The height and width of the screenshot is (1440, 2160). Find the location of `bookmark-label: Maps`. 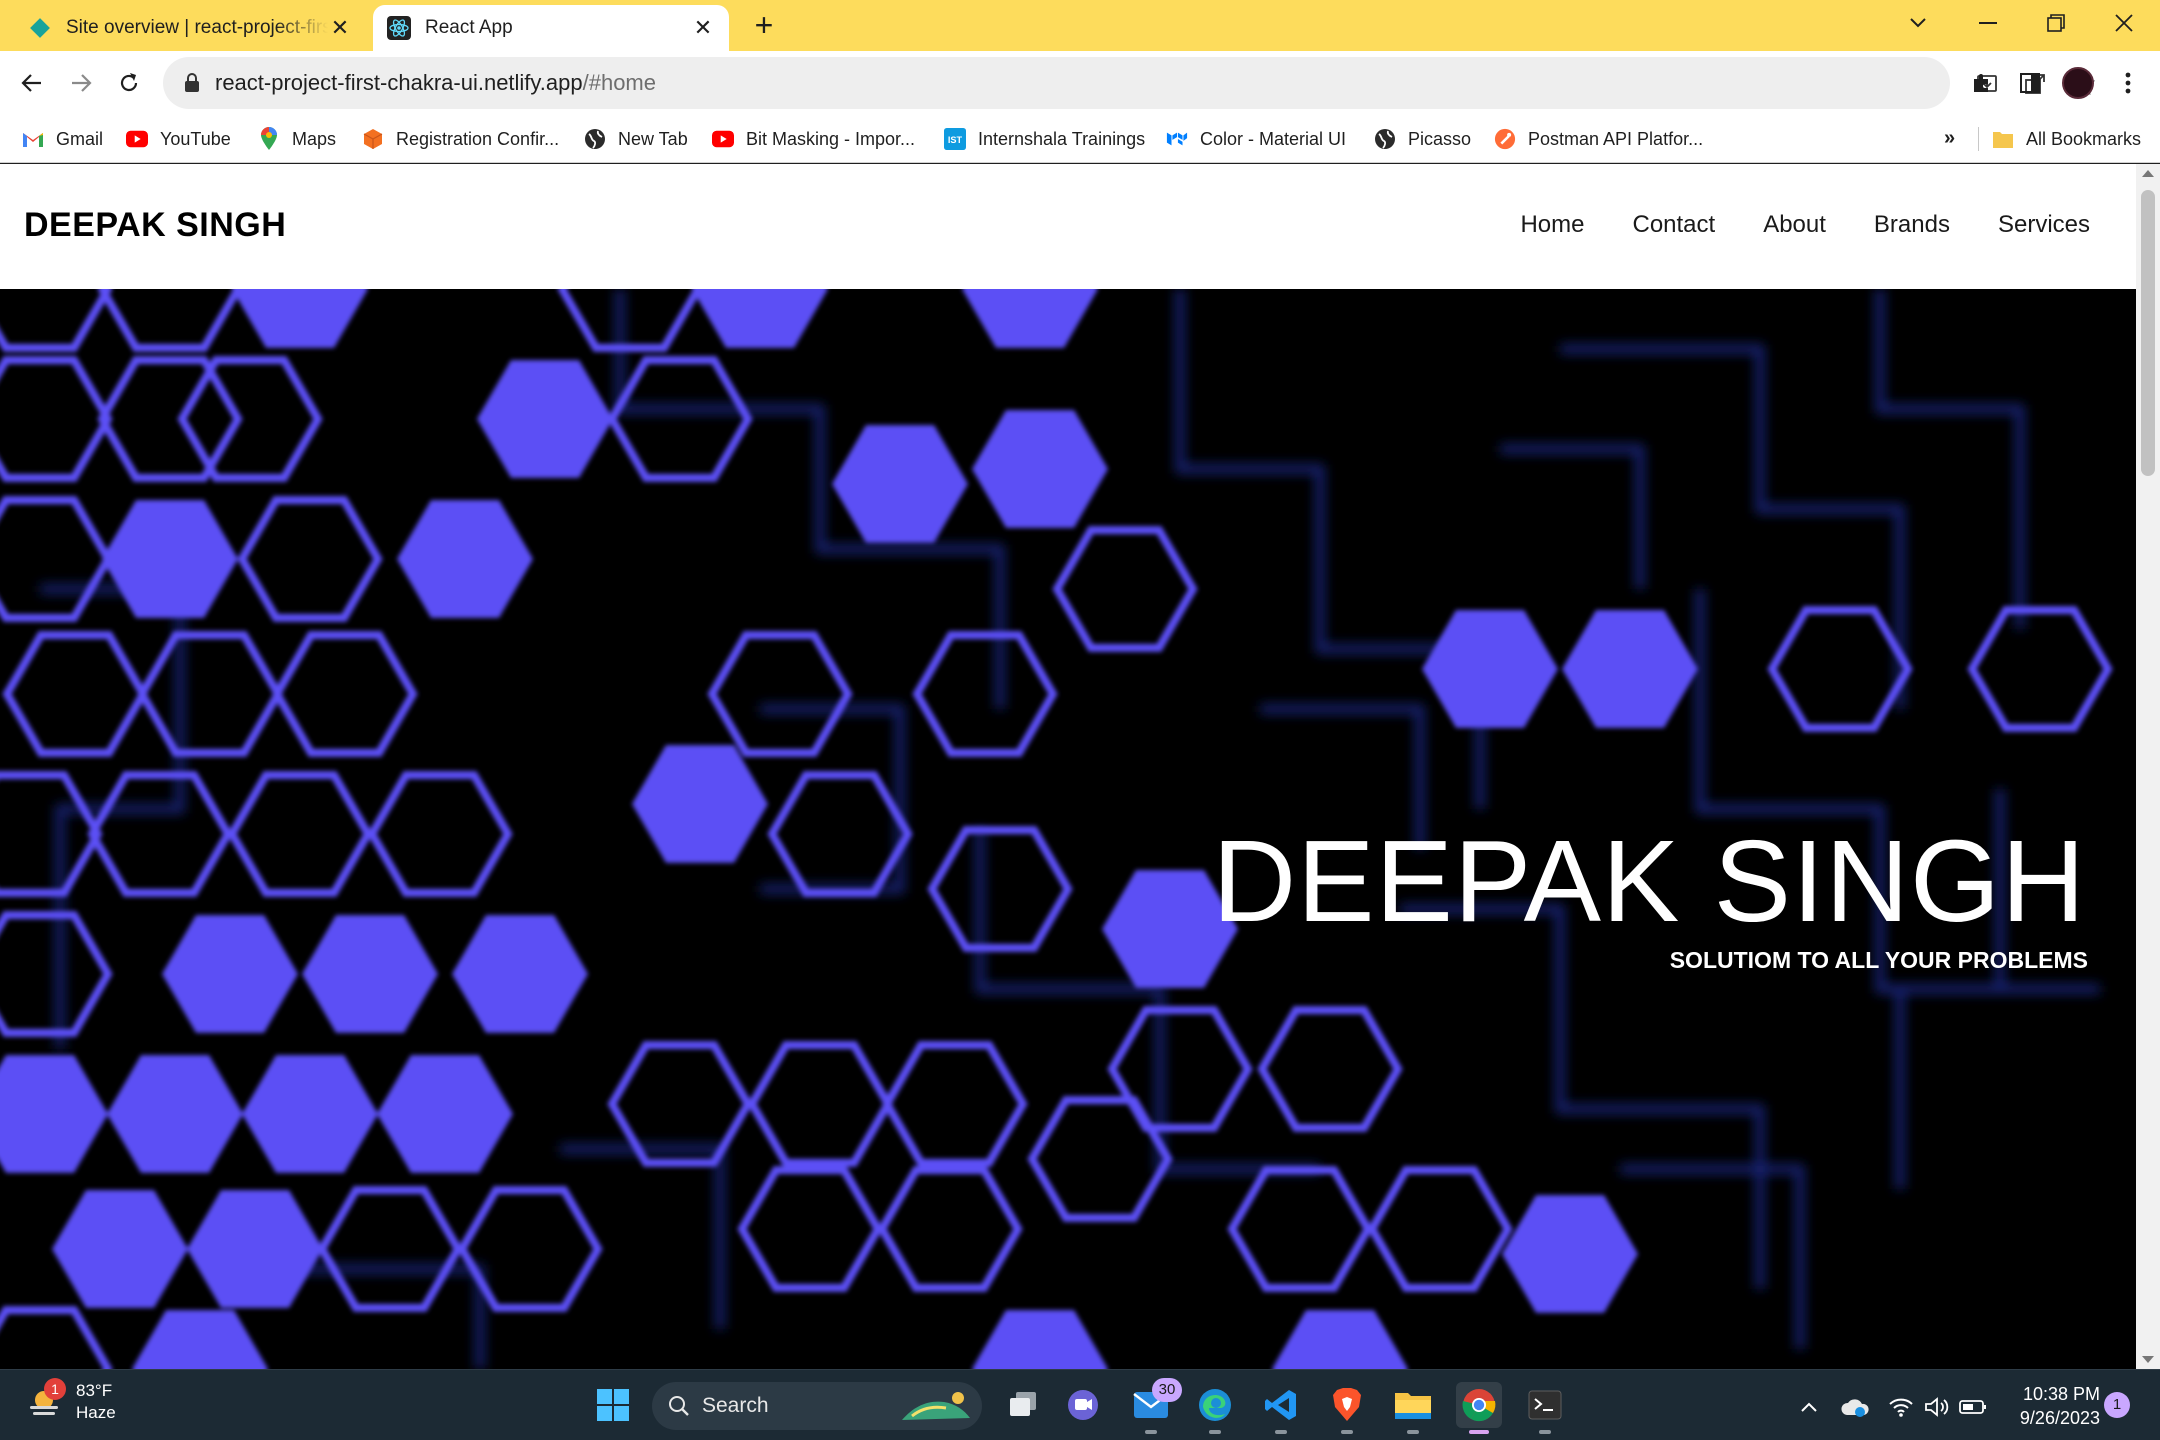

bookmark-label: Maps is located at coordinates (314, 138).